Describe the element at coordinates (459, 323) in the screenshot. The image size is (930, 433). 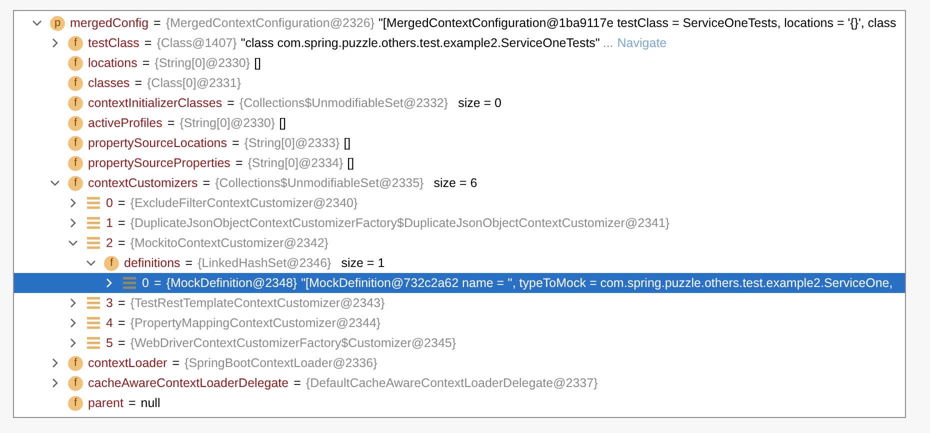
I see `tree-row: 4 = {PropertyMappingContextCustomizer@2344}` at that location.